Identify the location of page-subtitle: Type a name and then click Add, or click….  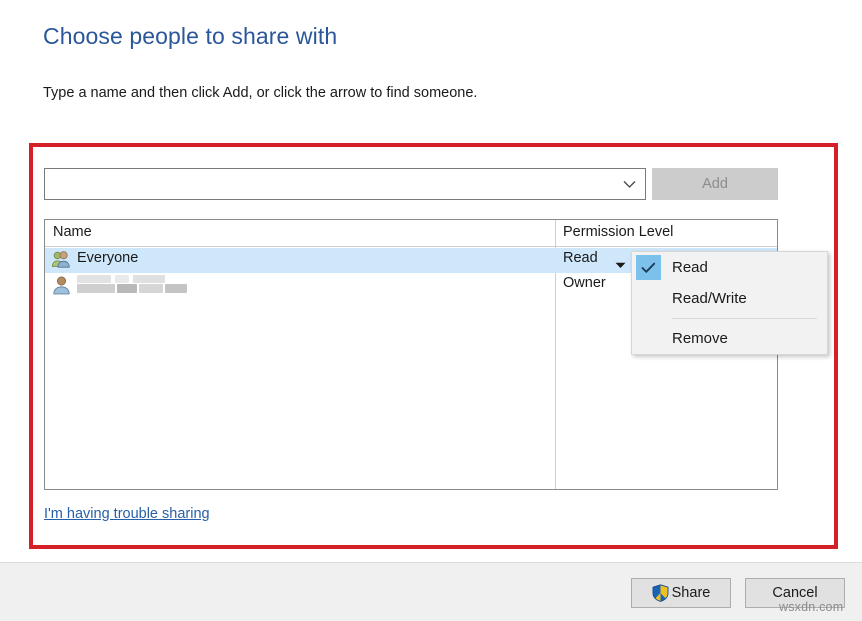
(260, 93).